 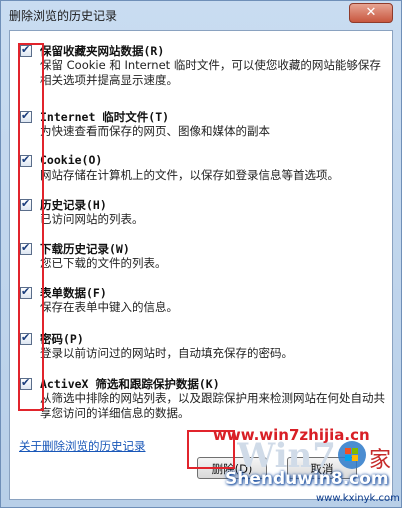 I want to click on about-history-link: 关于删除浏览的历史记录, so click(x=82, y=446).